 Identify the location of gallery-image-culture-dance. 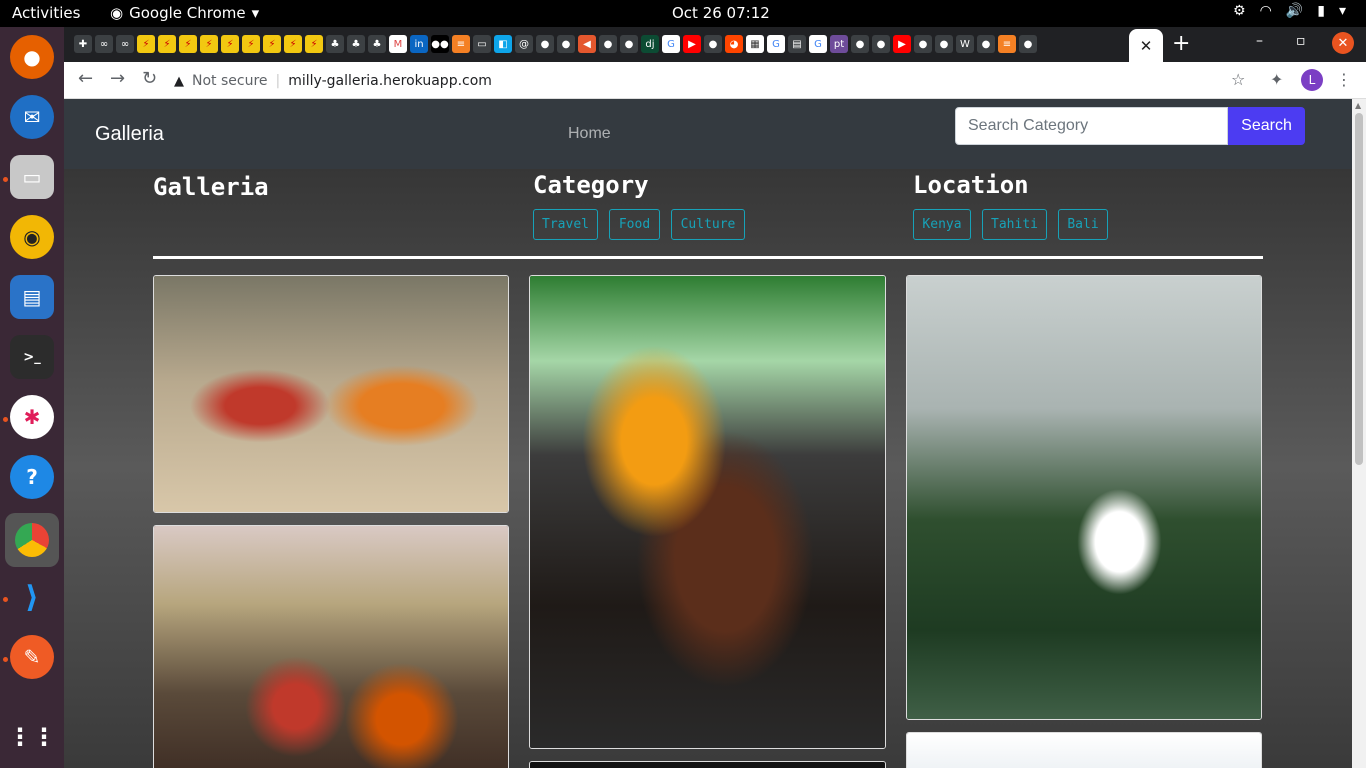
(331, 394).